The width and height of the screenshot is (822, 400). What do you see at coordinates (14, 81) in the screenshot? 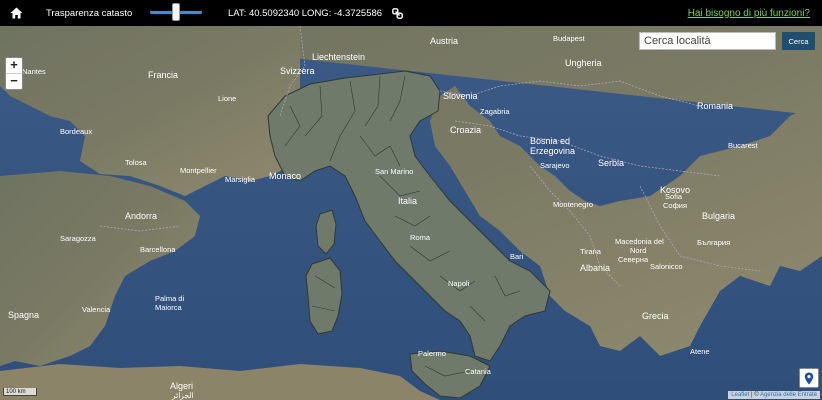
I see `zoom-out-button: −` at bounding box center [14, 81].